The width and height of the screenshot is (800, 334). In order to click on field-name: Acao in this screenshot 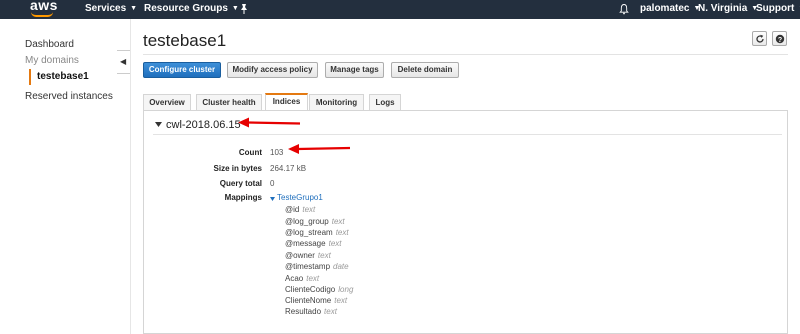, I will do `click(294, 278)`.